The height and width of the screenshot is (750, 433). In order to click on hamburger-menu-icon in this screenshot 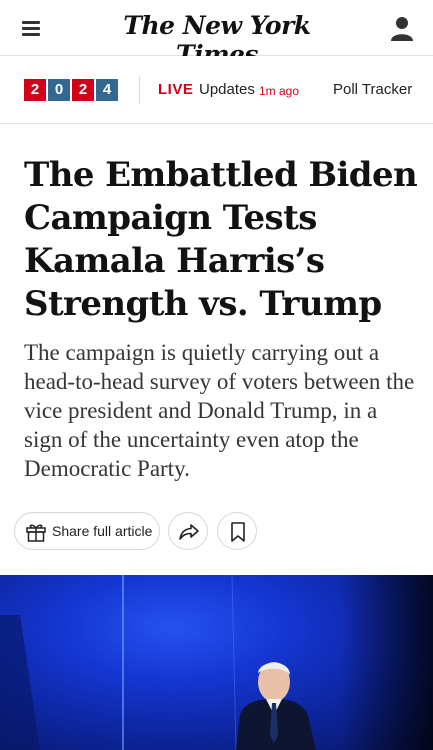, I will do `click(33, 27)`.